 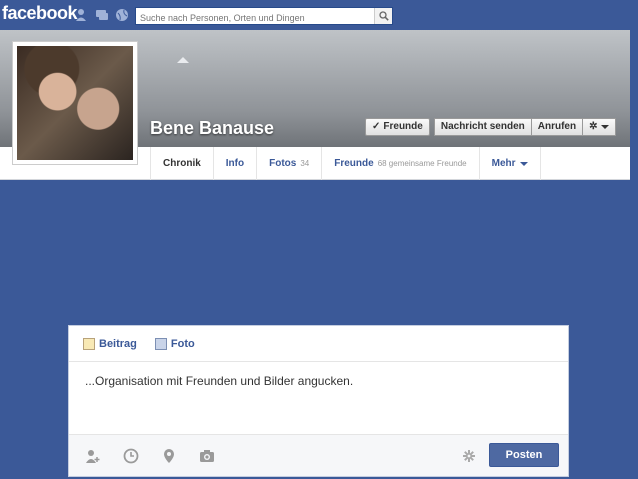 I want to click on composer-tab-label: Foto, so click(x=182, y=343).